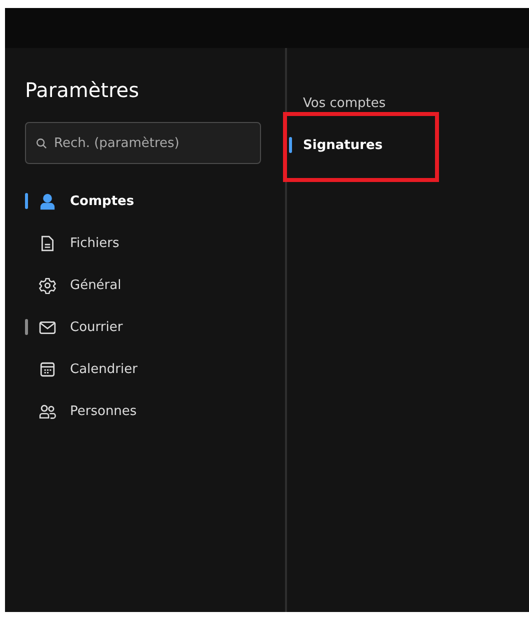 Image resolution: width=529 pixels, height=617 pixels. What do you see at coordinates (41, 143) in the screenshot?
I see `search-icon` at bounding box center [41, 143].